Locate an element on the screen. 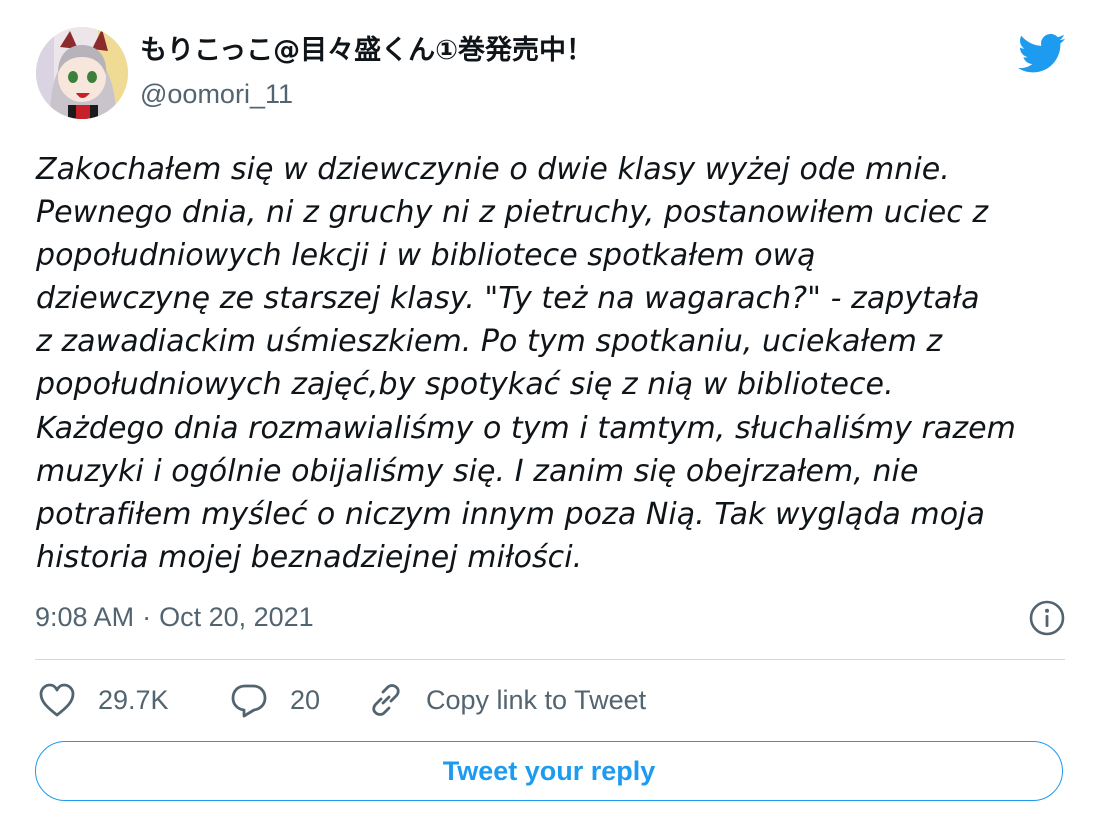 Image resolution: width=1100 pixels, height=838 pixels. reply-button-label: Tweet your reply is located at coordinates (549, 770).